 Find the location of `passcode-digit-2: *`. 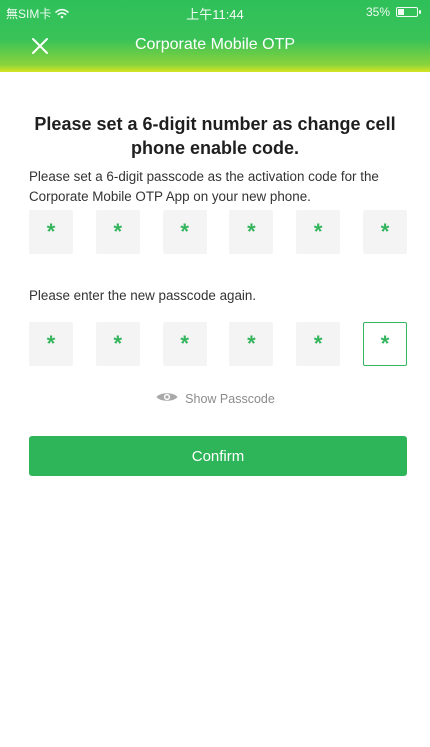

passcode-digit-2: * is located at coordinates (117, 232).